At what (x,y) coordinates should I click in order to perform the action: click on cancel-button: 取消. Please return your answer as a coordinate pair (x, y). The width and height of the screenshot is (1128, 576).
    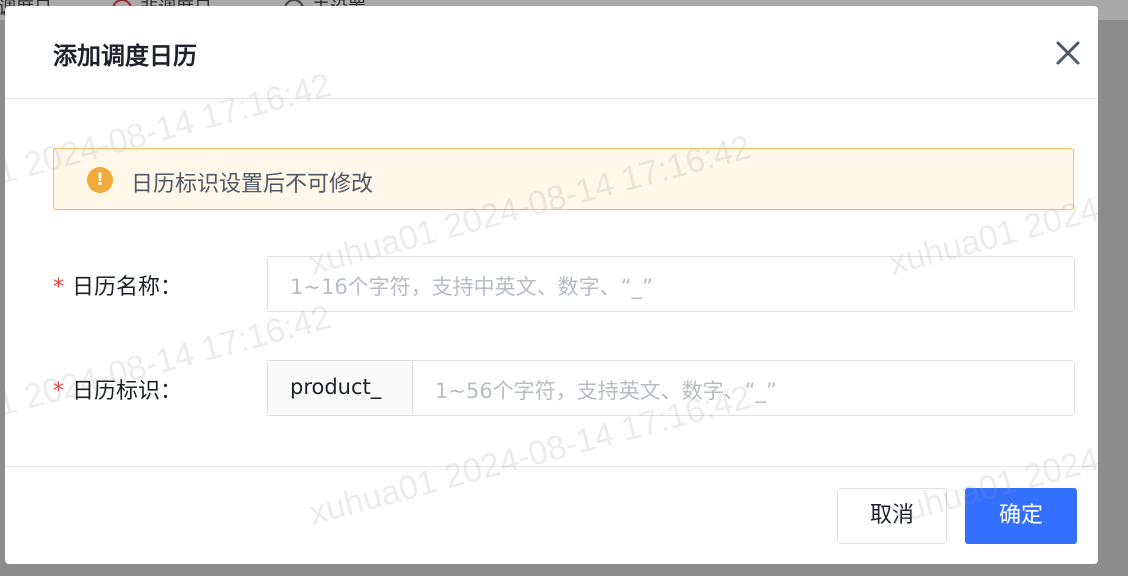
    Looking at the image, I should click on (892, 516).